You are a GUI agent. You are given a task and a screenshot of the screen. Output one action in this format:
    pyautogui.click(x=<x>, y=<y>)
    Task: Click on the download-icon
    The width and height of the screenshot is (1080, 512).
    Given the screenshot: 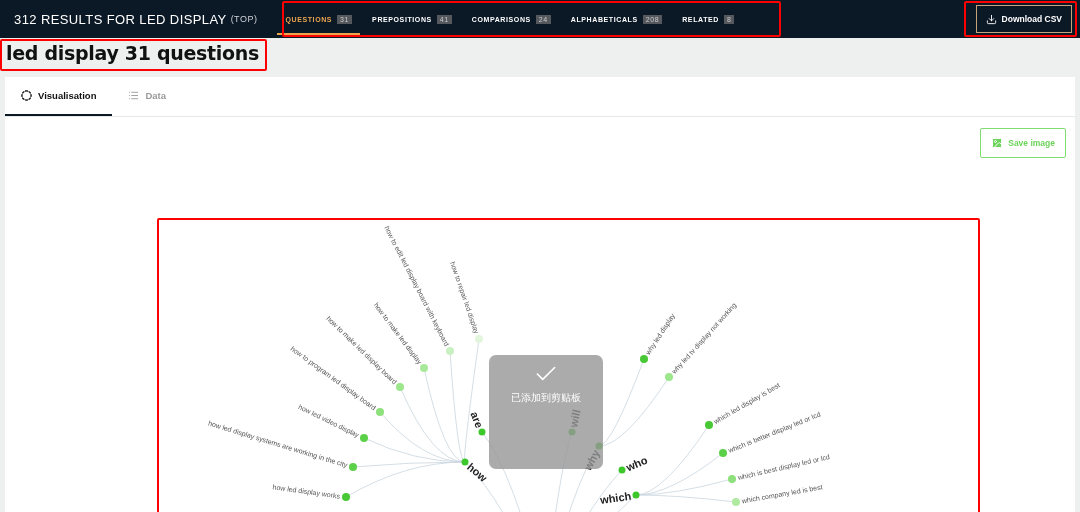 What is the action you would take?
    pyautogui.click(x=991, y=19)
    